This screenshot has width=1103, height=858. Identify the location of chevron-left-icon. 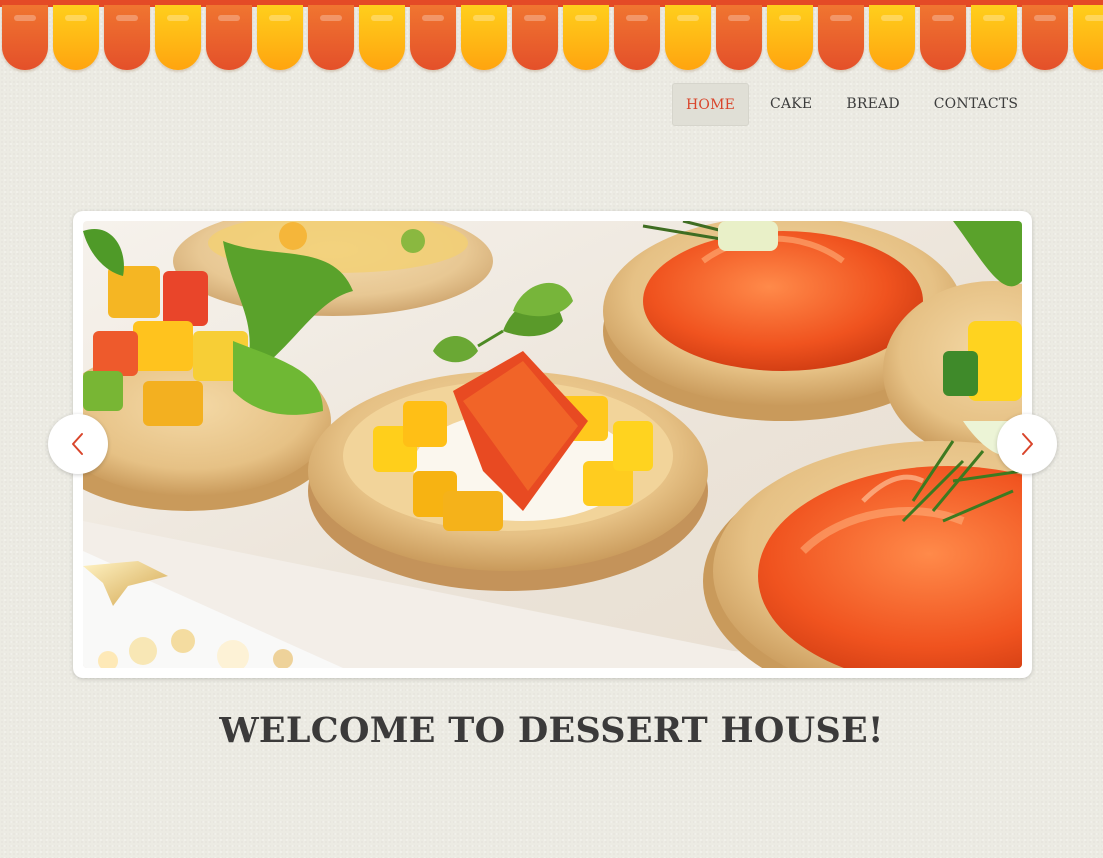
(77, 444).